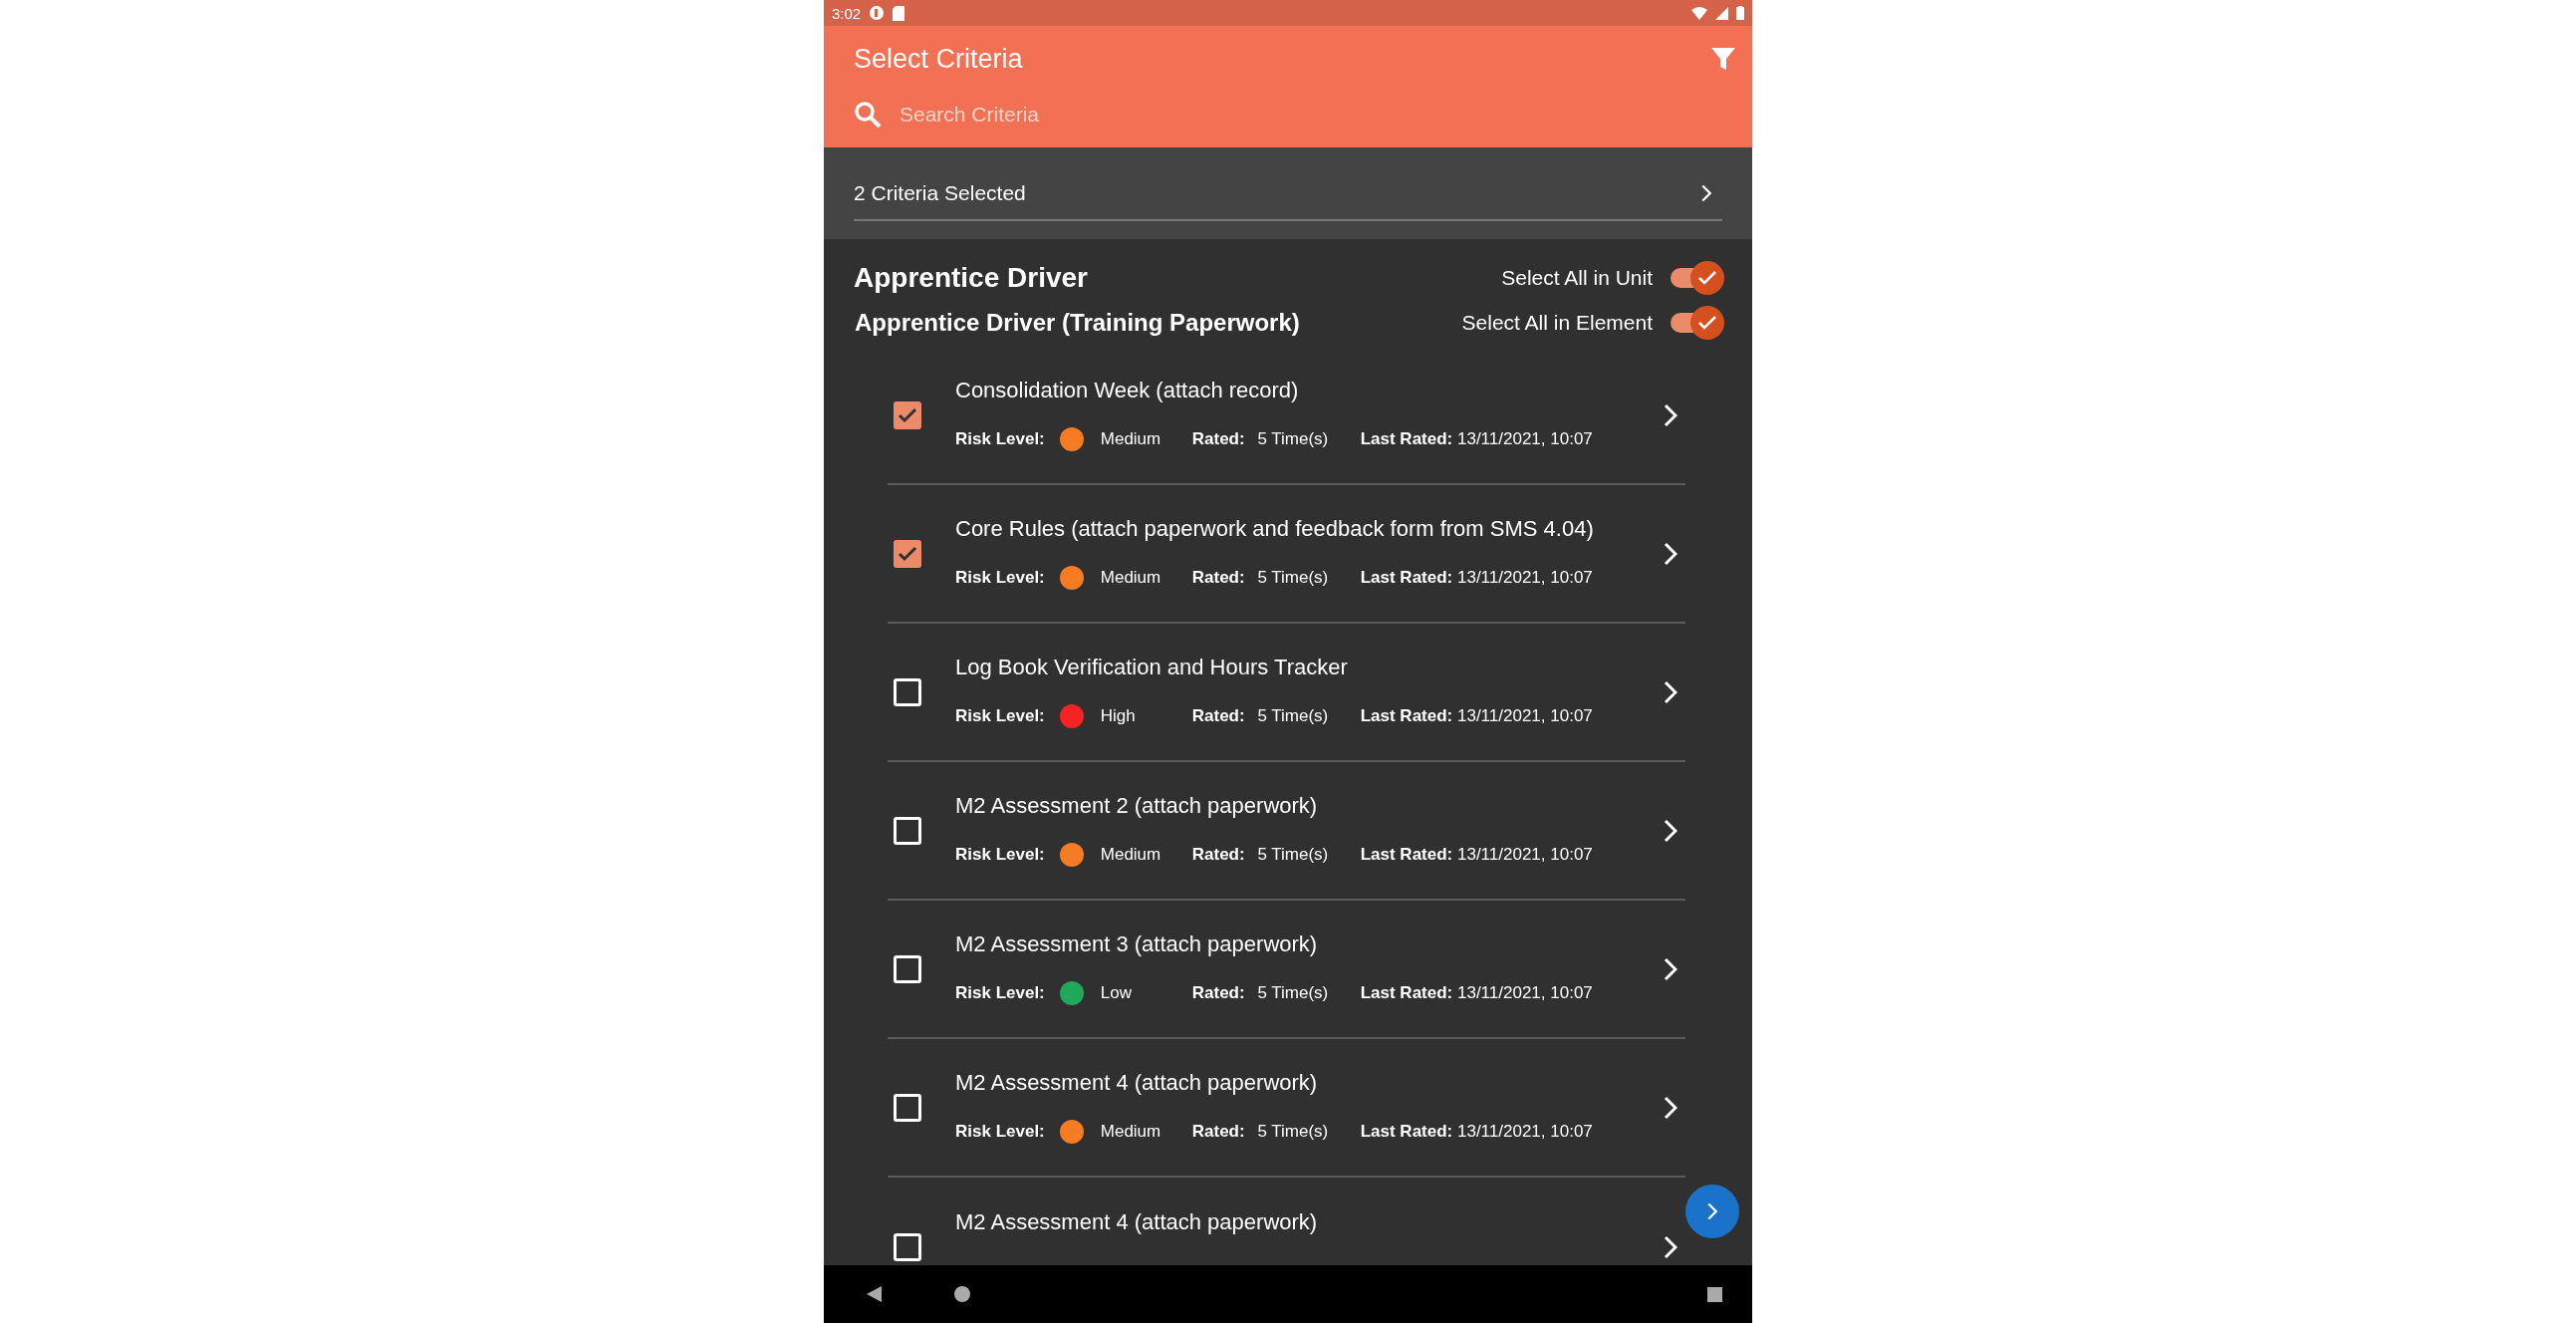  Describe the element at coordinates (1118, 715) in the screenshot. I see `risk-value: High` at that location.